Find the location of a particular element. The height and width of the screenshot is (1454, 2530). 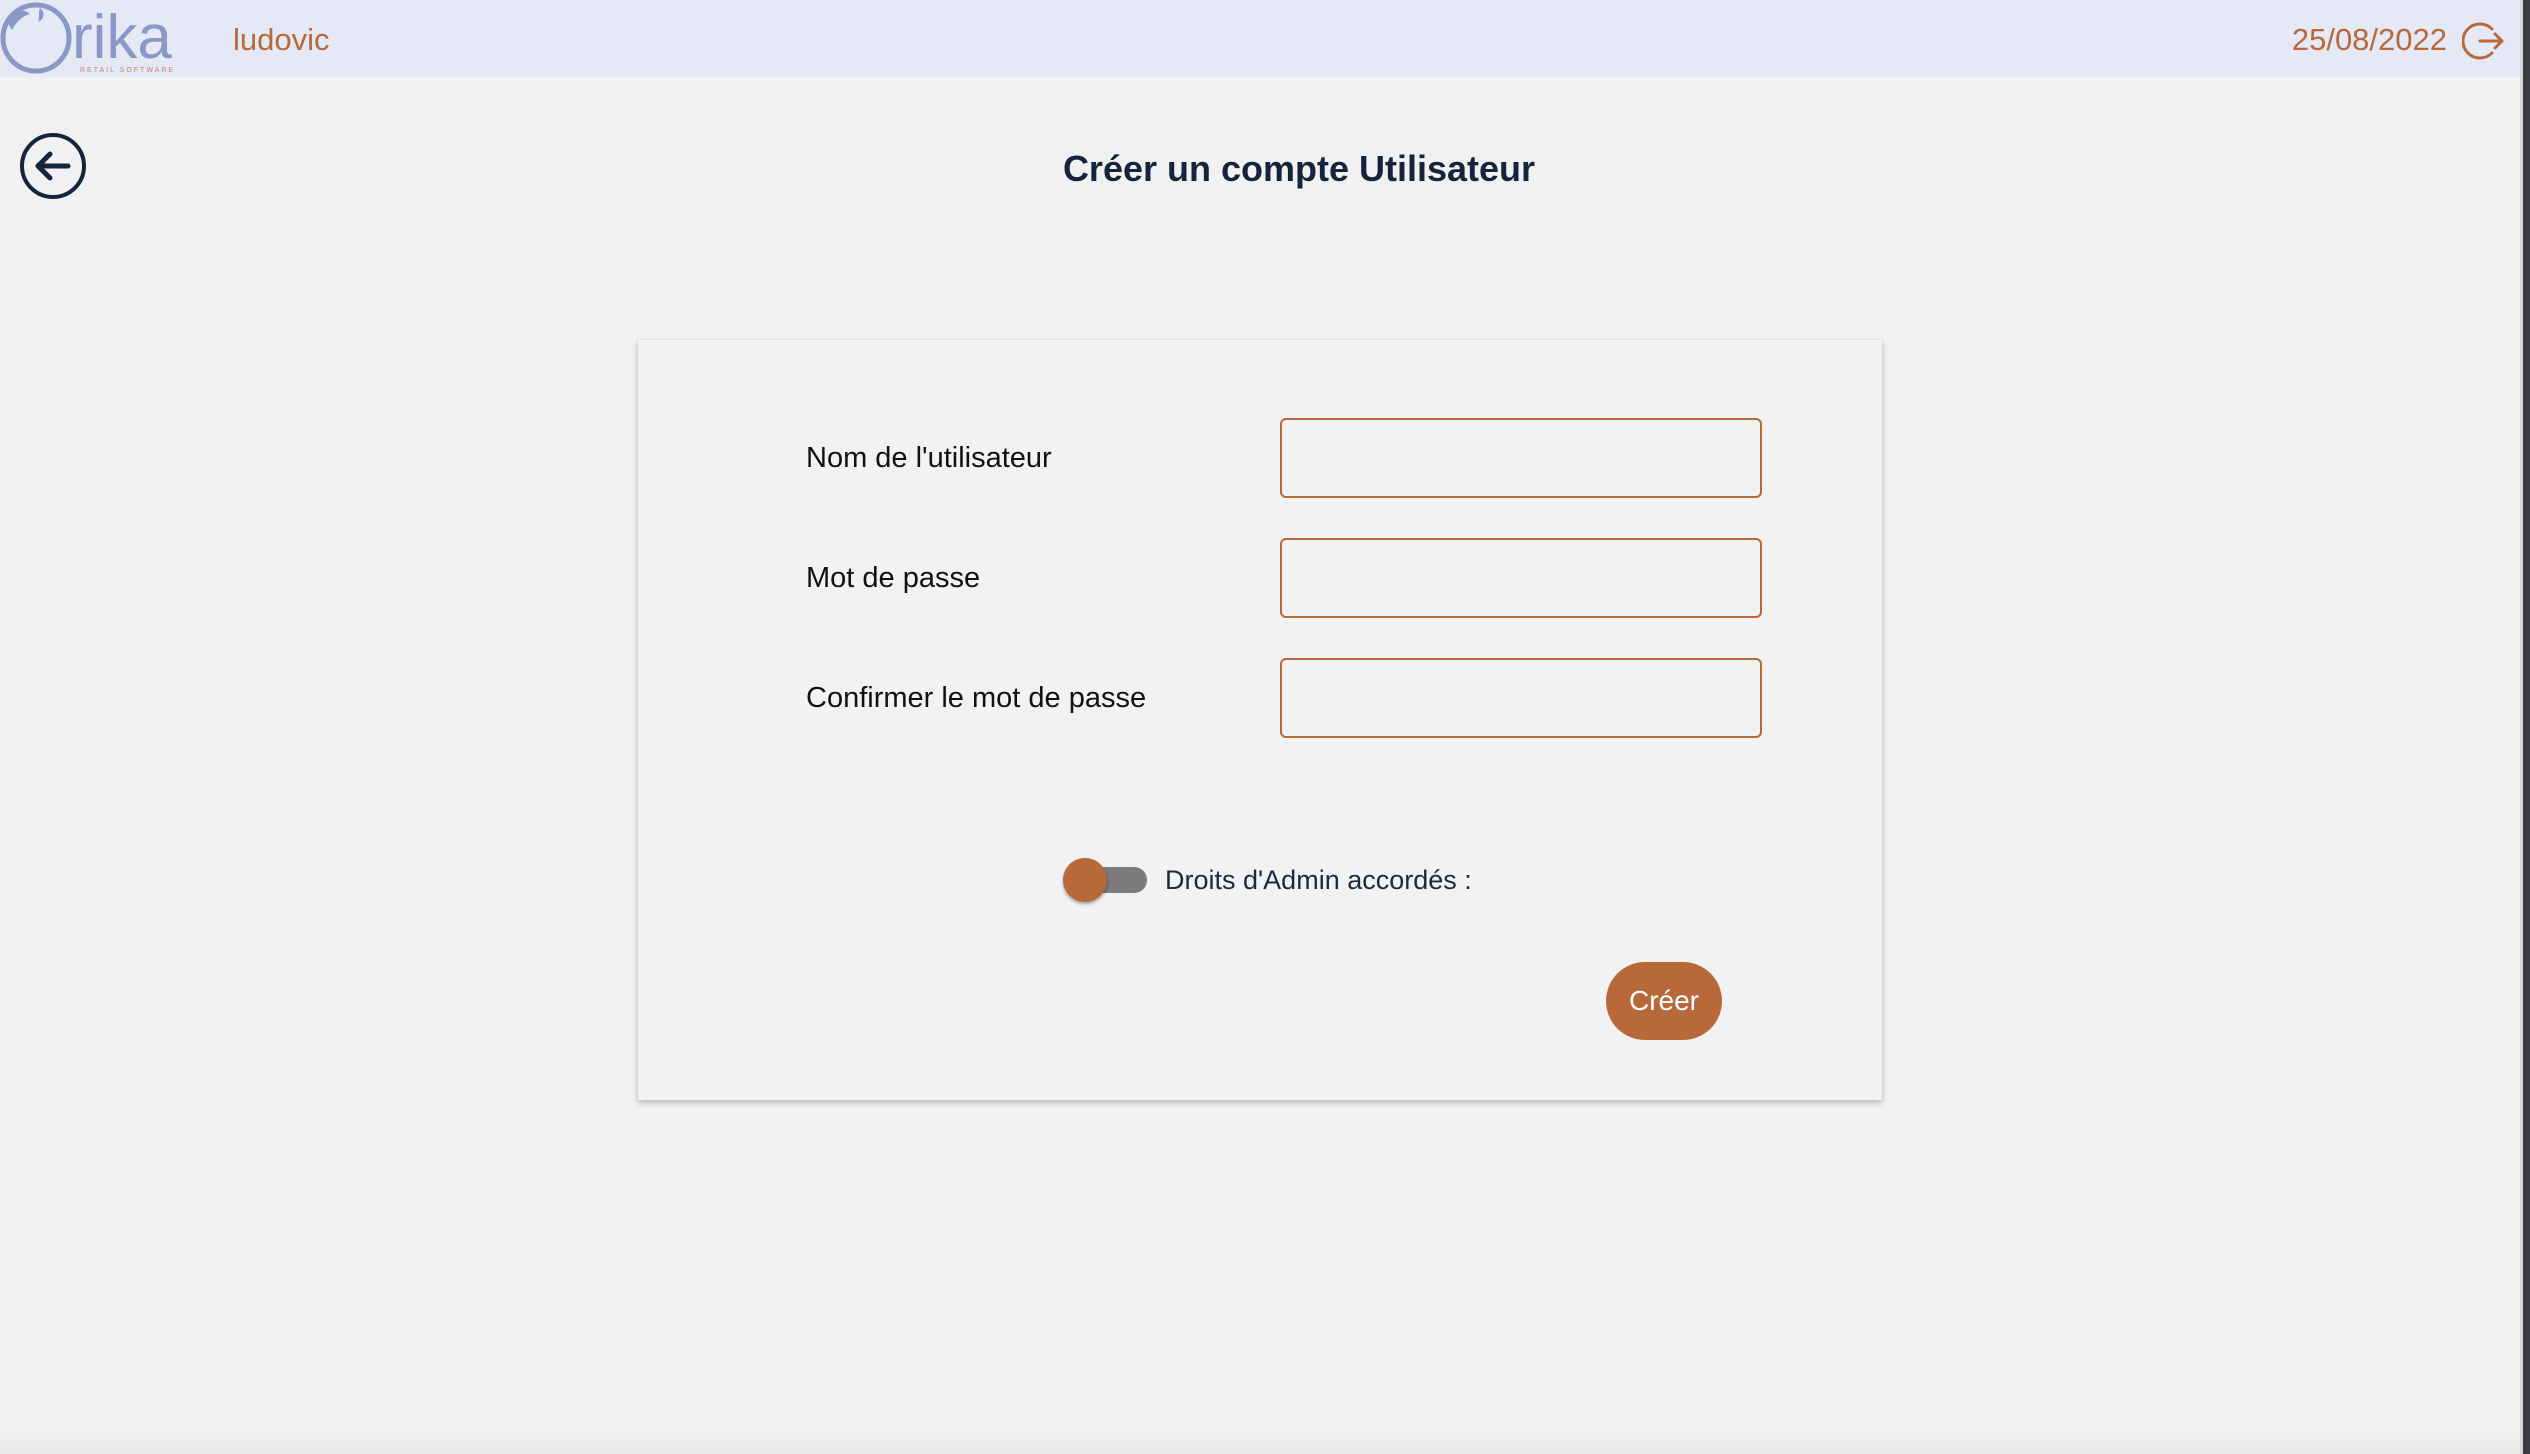

admin-rights-label: Droits d'Admin accordés : is located at coordinates (1318, 880).